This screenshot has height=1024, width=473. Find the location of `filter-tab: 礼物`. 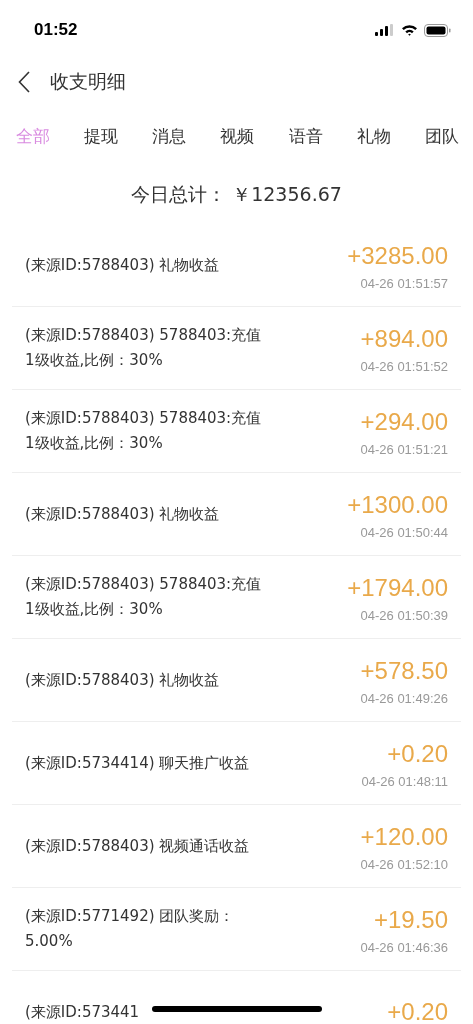

filter-tab: 礼物 is located at coordinates (373, 136).